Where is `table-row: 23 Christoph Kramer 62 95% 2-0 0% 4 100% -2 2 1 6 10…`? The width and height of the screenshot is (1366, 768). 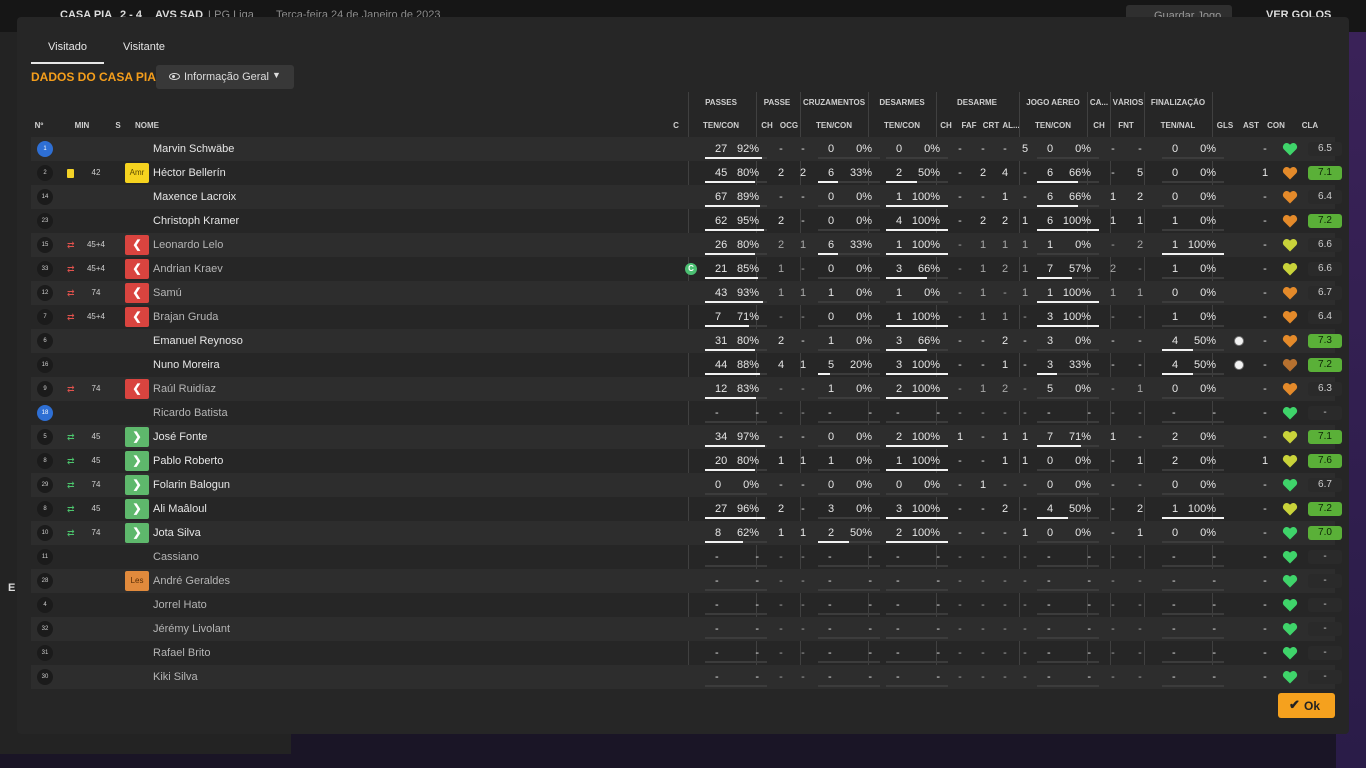 table-row: 23 Christoph Kramer 62 95% 2-0 0% 4 100% -2 2 1 6 10… is located at coordinates (686, 221).